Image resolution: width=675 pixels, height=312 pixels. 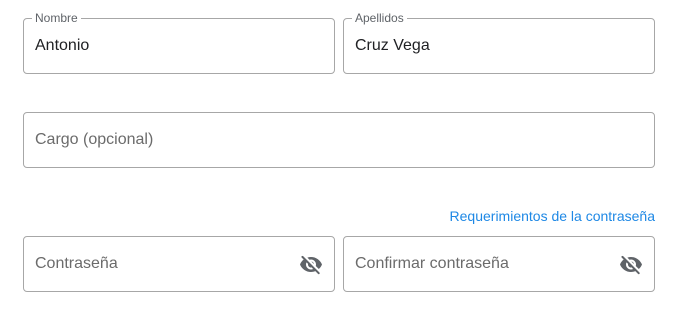 I want to click on password-input: Contraseña, so click(x=76, y=264).